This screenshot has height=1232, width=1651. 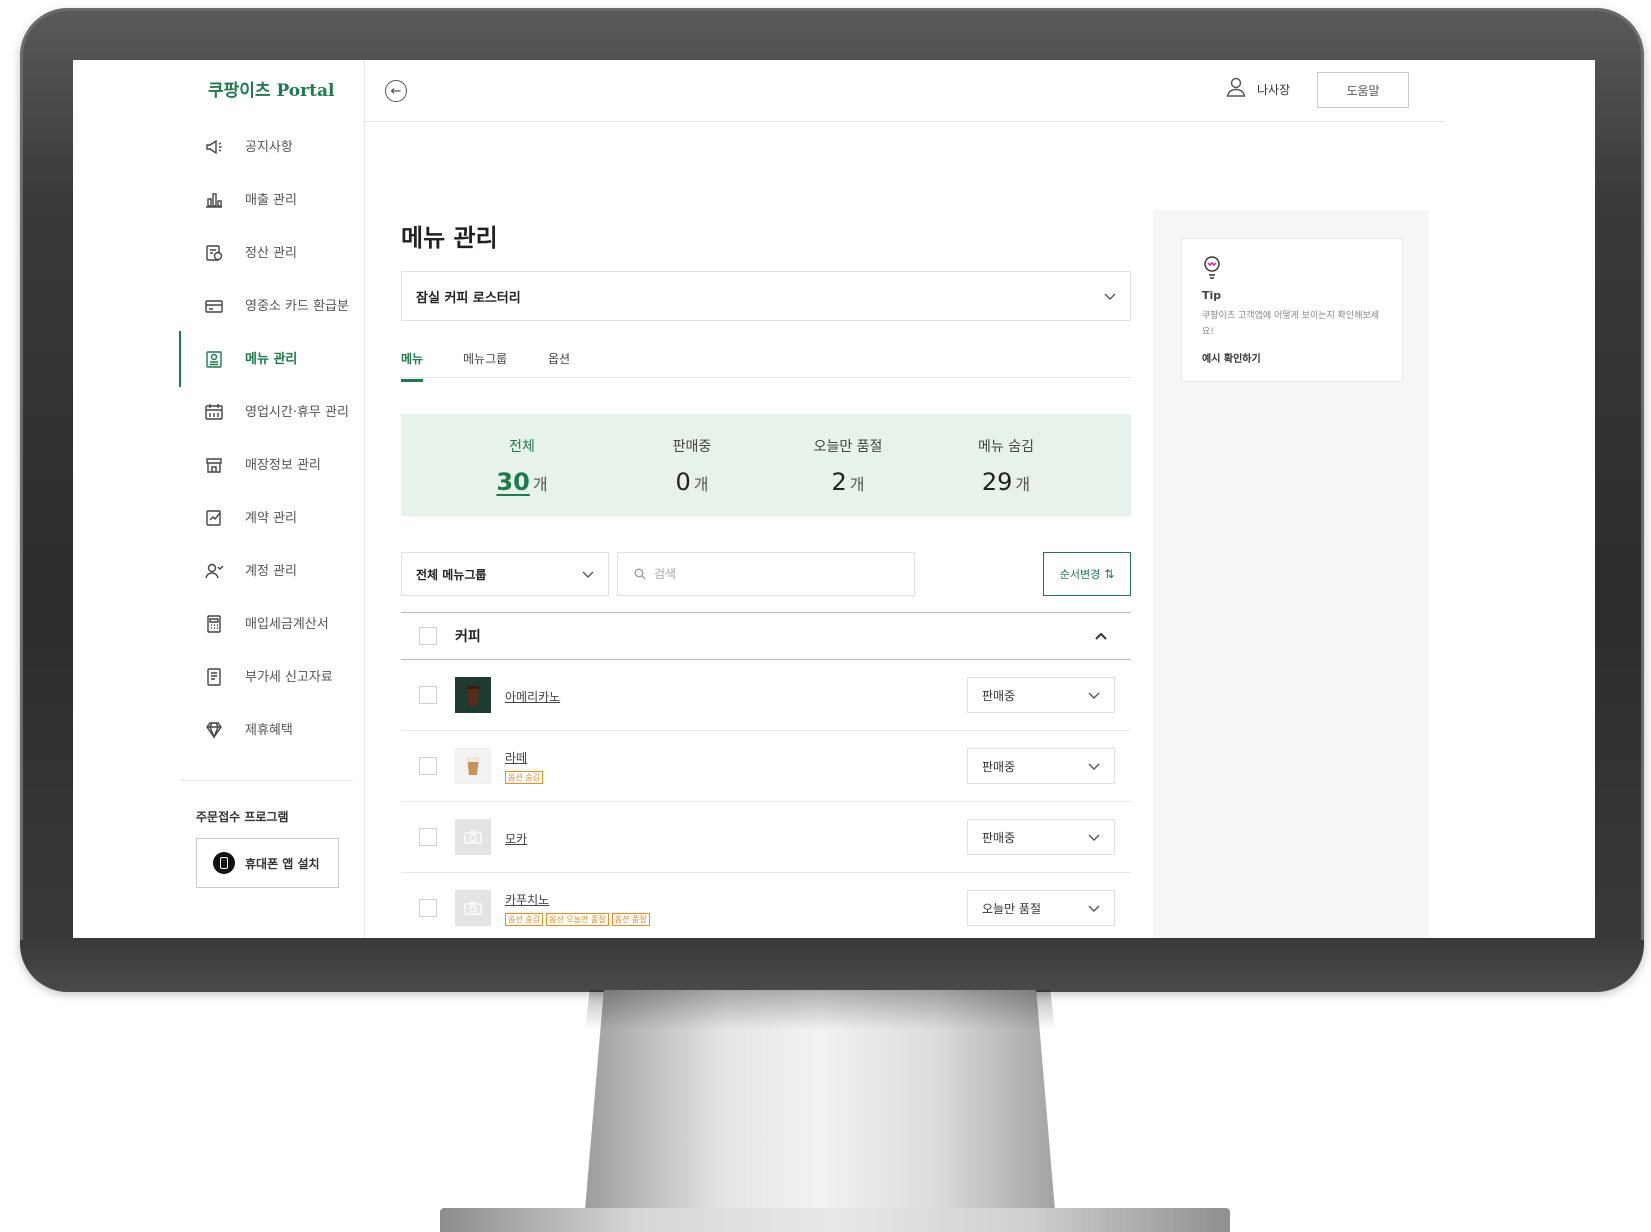 I want to click on monitor-chin, so click(x=832, y=966).